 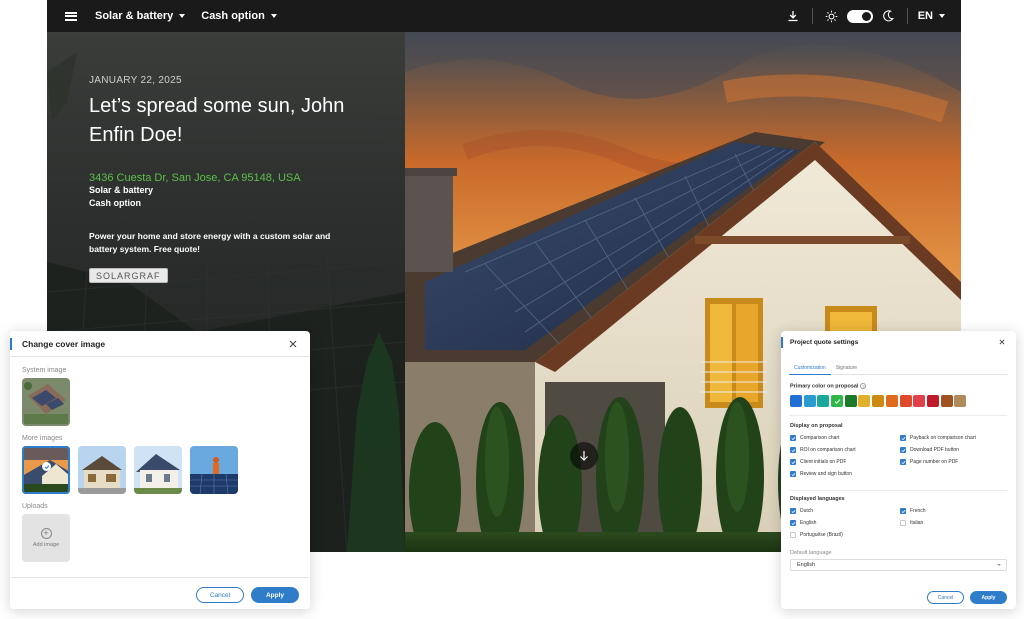 What do you see at coordinates (846, 368) in the screenshot?
I see `tab-signature: Signature` at bounding box center [846, 368].